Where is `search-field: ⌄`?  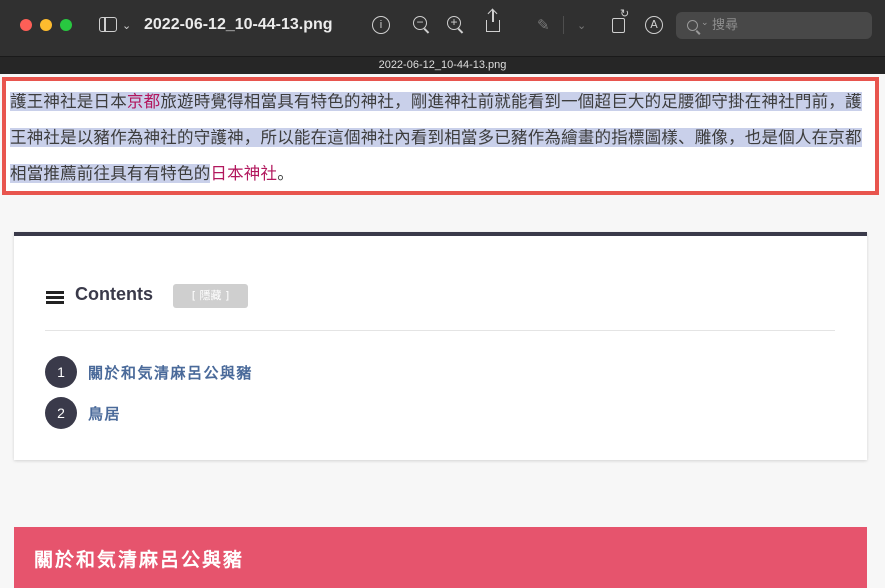
search-field: ⌄ is located at coordinates (774, 25).